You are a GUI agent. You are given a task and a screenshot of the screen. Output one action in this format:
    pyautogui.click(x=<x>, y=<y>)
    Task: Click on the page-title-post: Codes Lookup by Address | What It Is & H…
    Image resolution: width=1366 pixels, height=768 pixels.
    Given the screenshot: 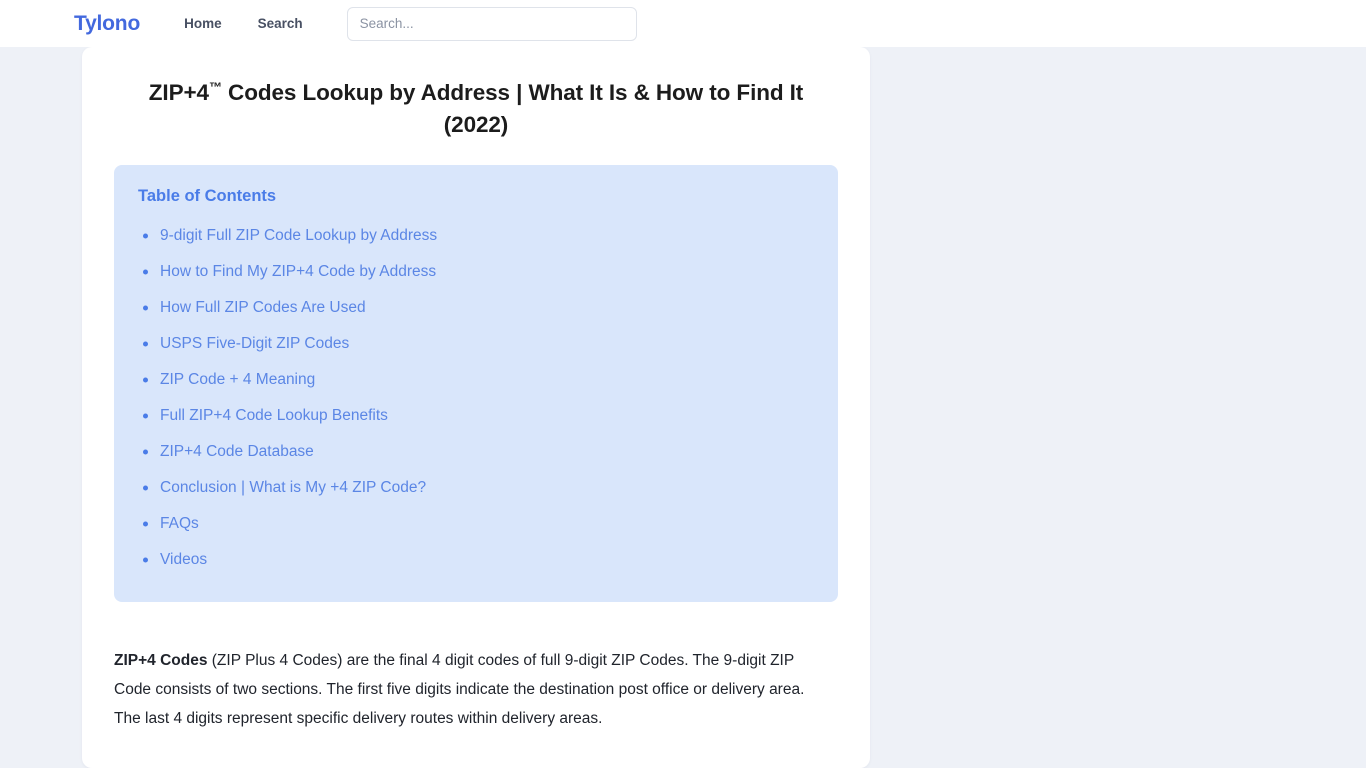 What is the action you would take?
    pyautogui.click(x=512, y=108)
    